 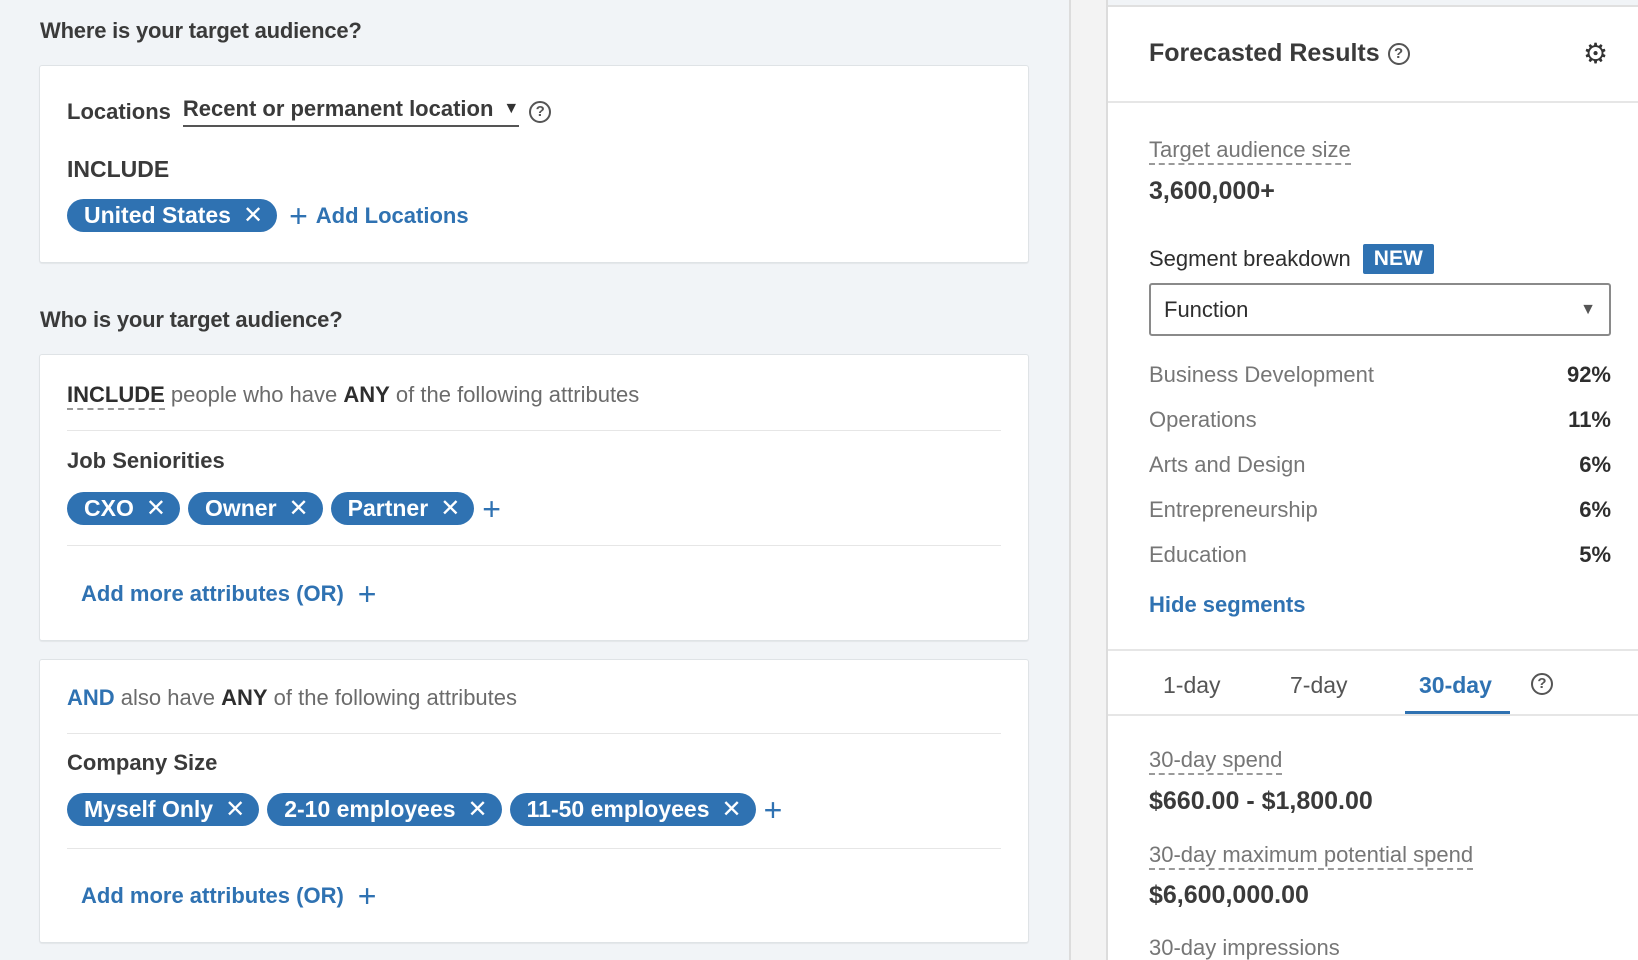 What do you see at coordinates (91, 697) in the screenshot?
I see `and-keyword: AND` at bounding box center [91, 697].